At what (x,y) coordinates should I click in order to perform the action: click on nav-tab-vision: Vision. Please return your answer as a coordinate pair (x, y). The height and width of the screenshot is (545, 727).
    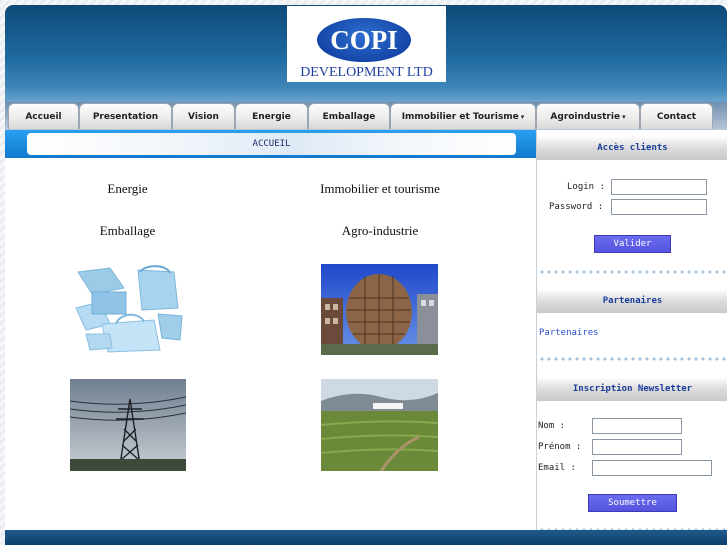
    Looking at the image, I should click on (203, 116).